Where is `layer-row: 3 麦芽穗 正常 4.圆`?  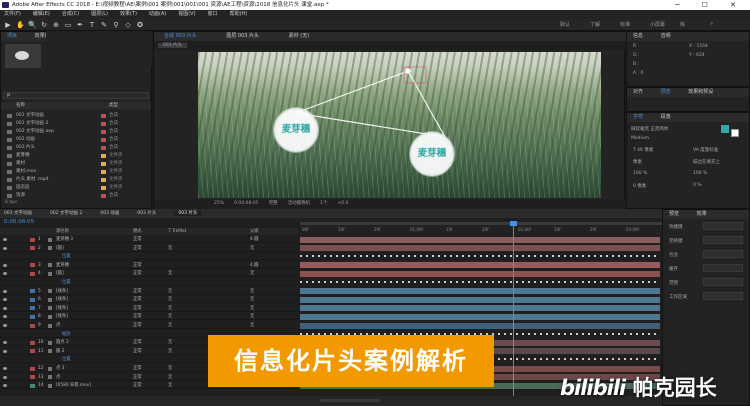 layer-row: 3 麦芽穗 正常 4.圆 is located at coordinates (149, 265).